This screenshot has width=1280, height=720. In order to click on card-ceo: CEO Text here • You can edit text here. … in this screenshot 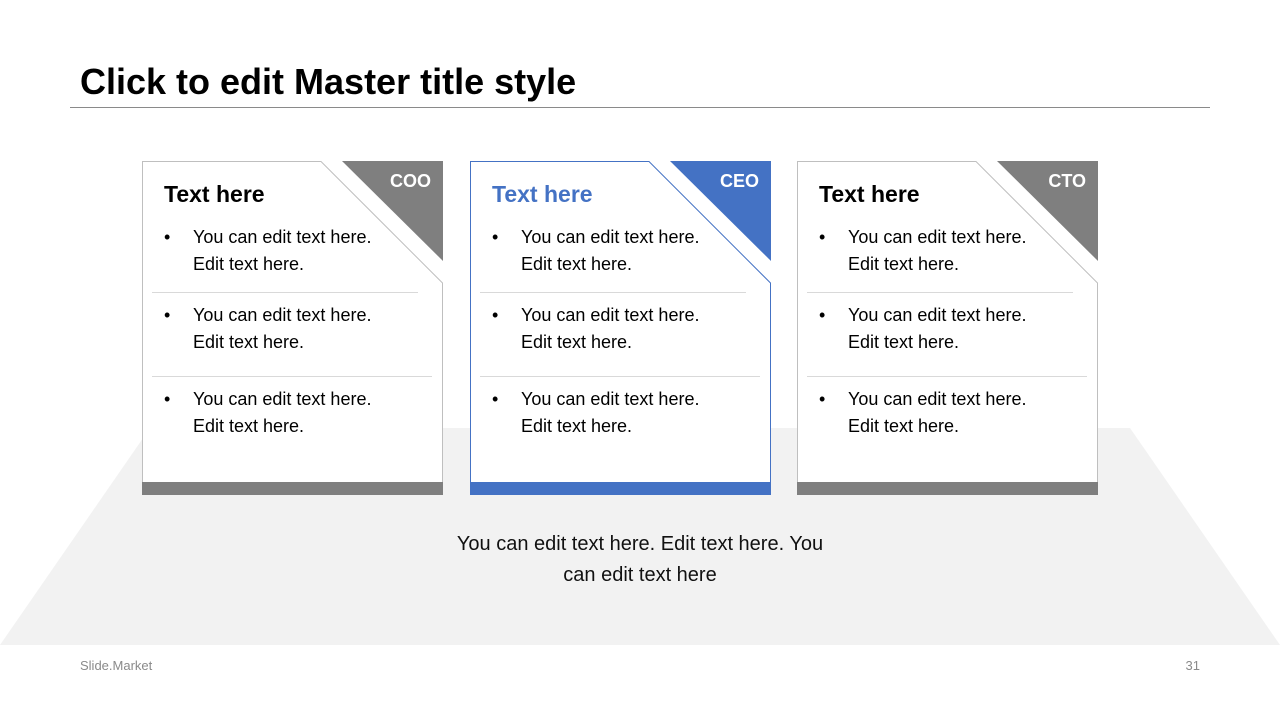, I will do `click(620, 328)`.